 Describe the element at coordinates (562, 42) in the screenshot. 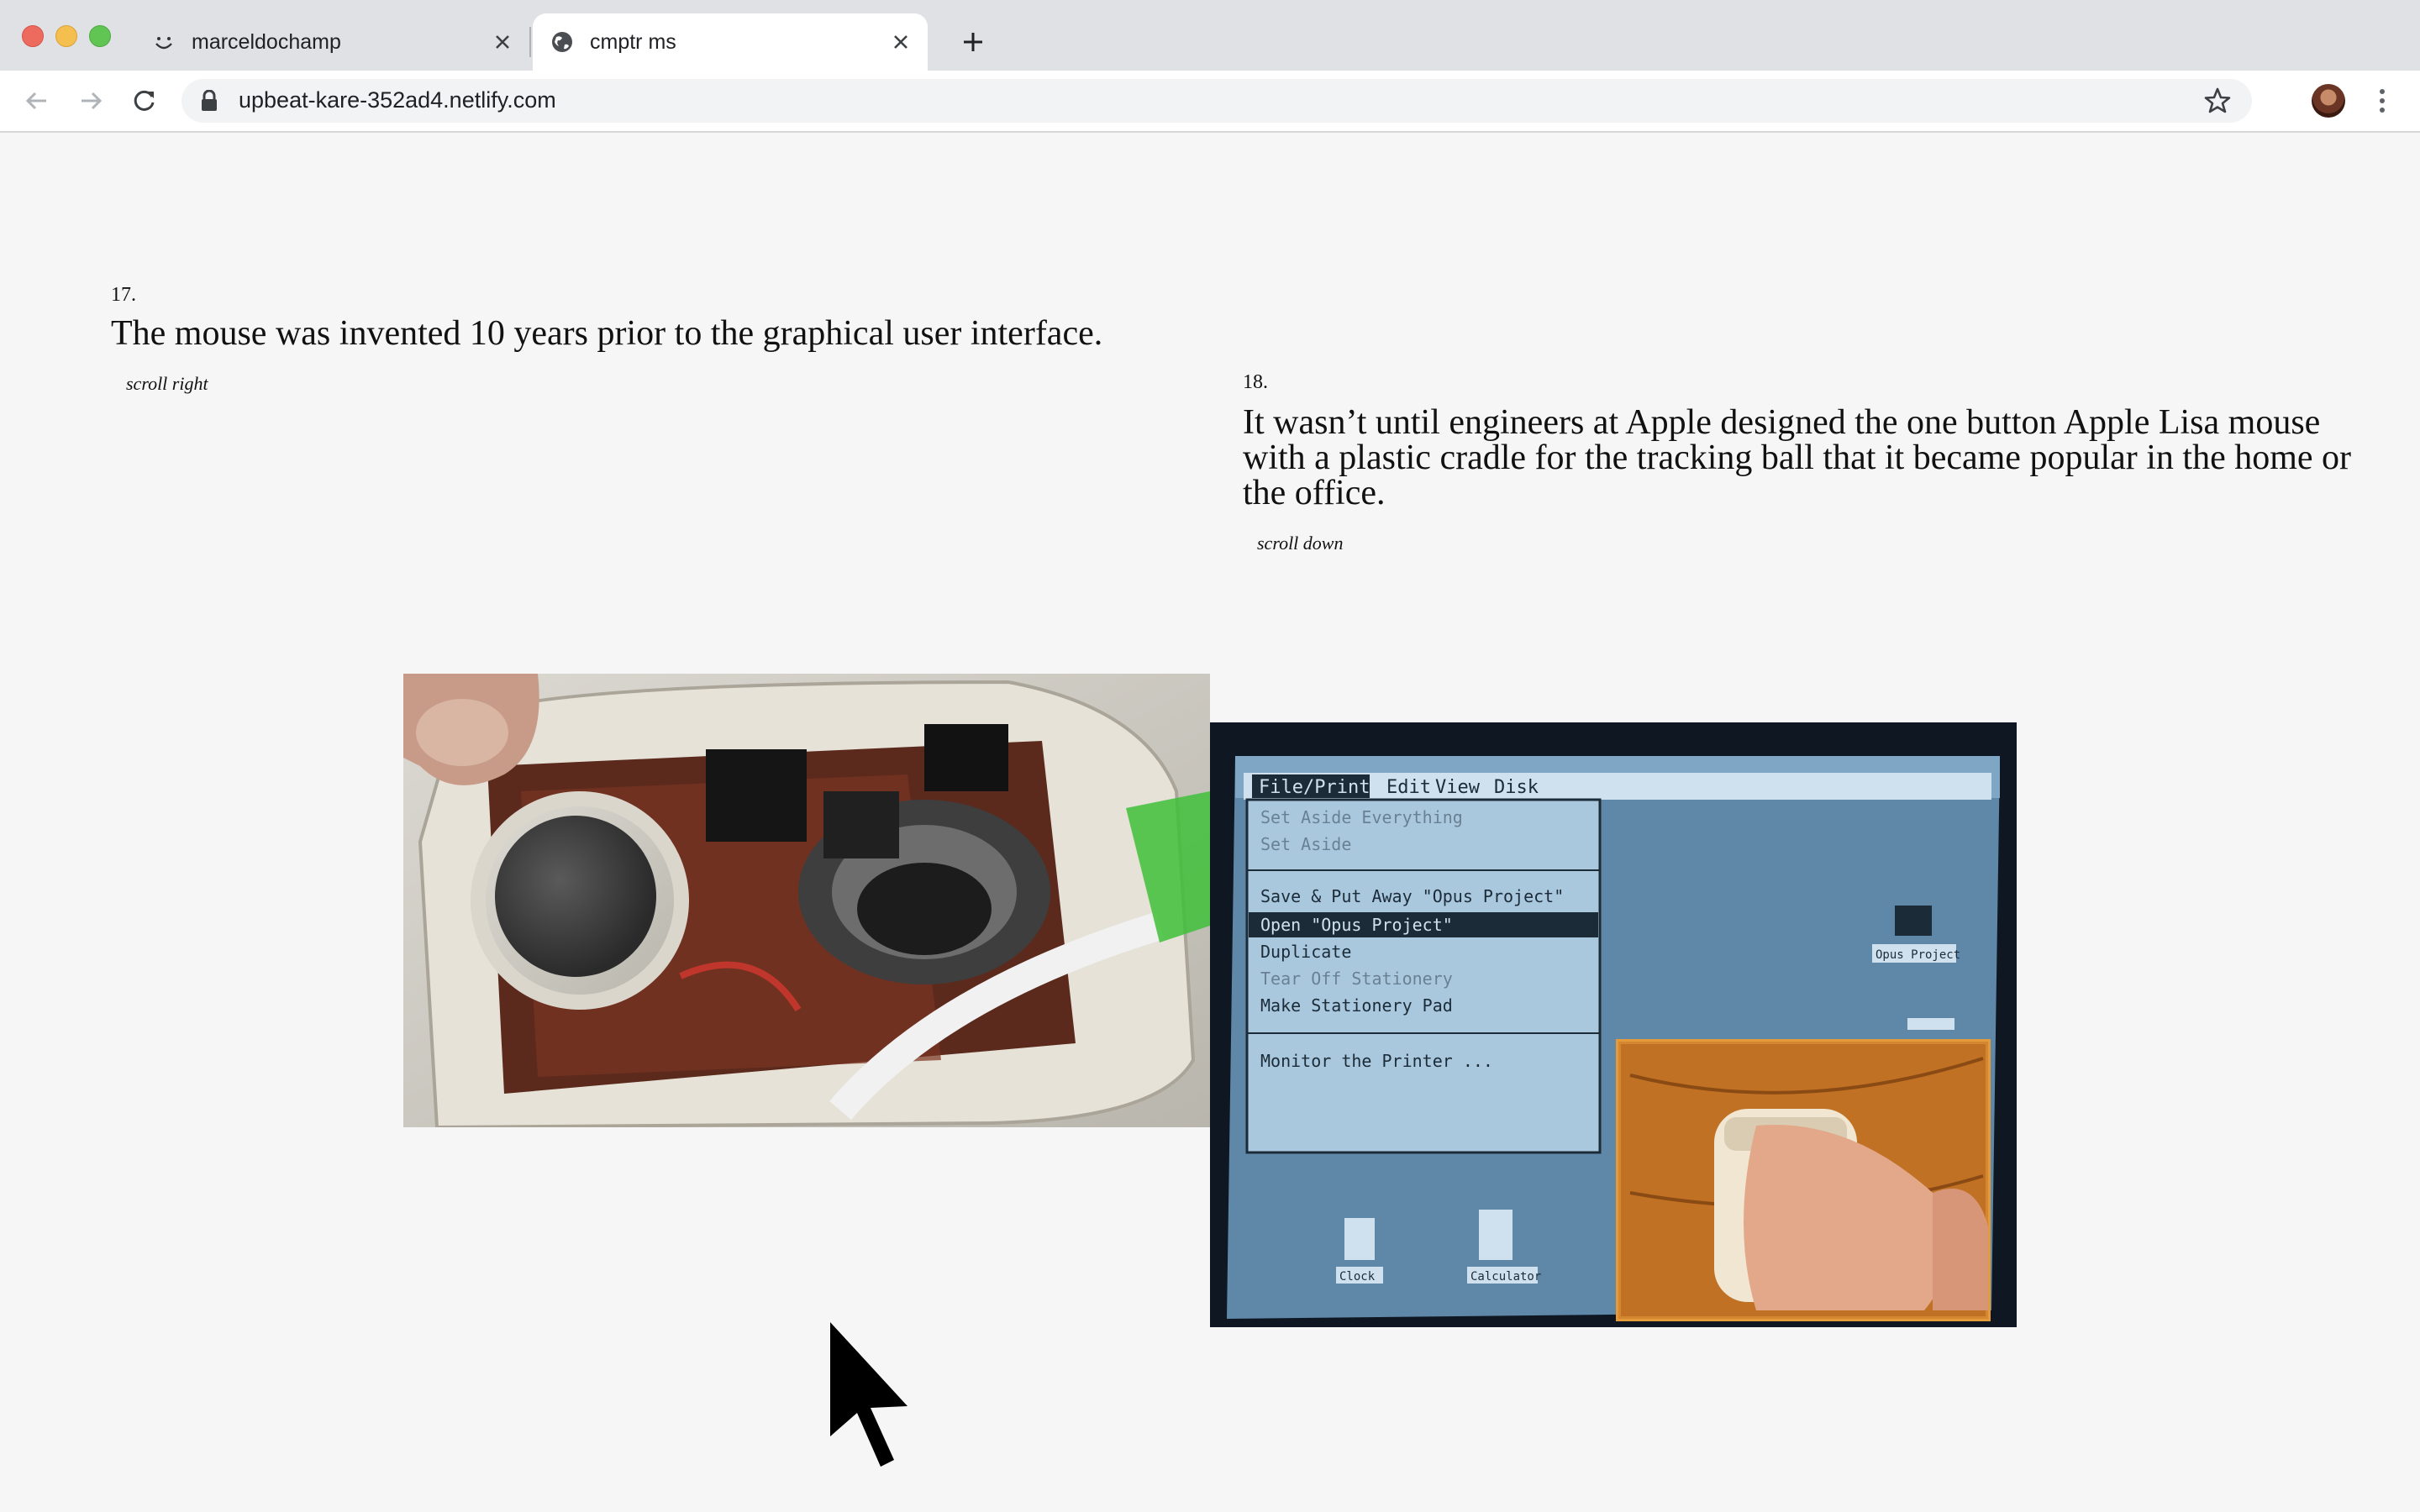

I see `globe-icon` at that location.